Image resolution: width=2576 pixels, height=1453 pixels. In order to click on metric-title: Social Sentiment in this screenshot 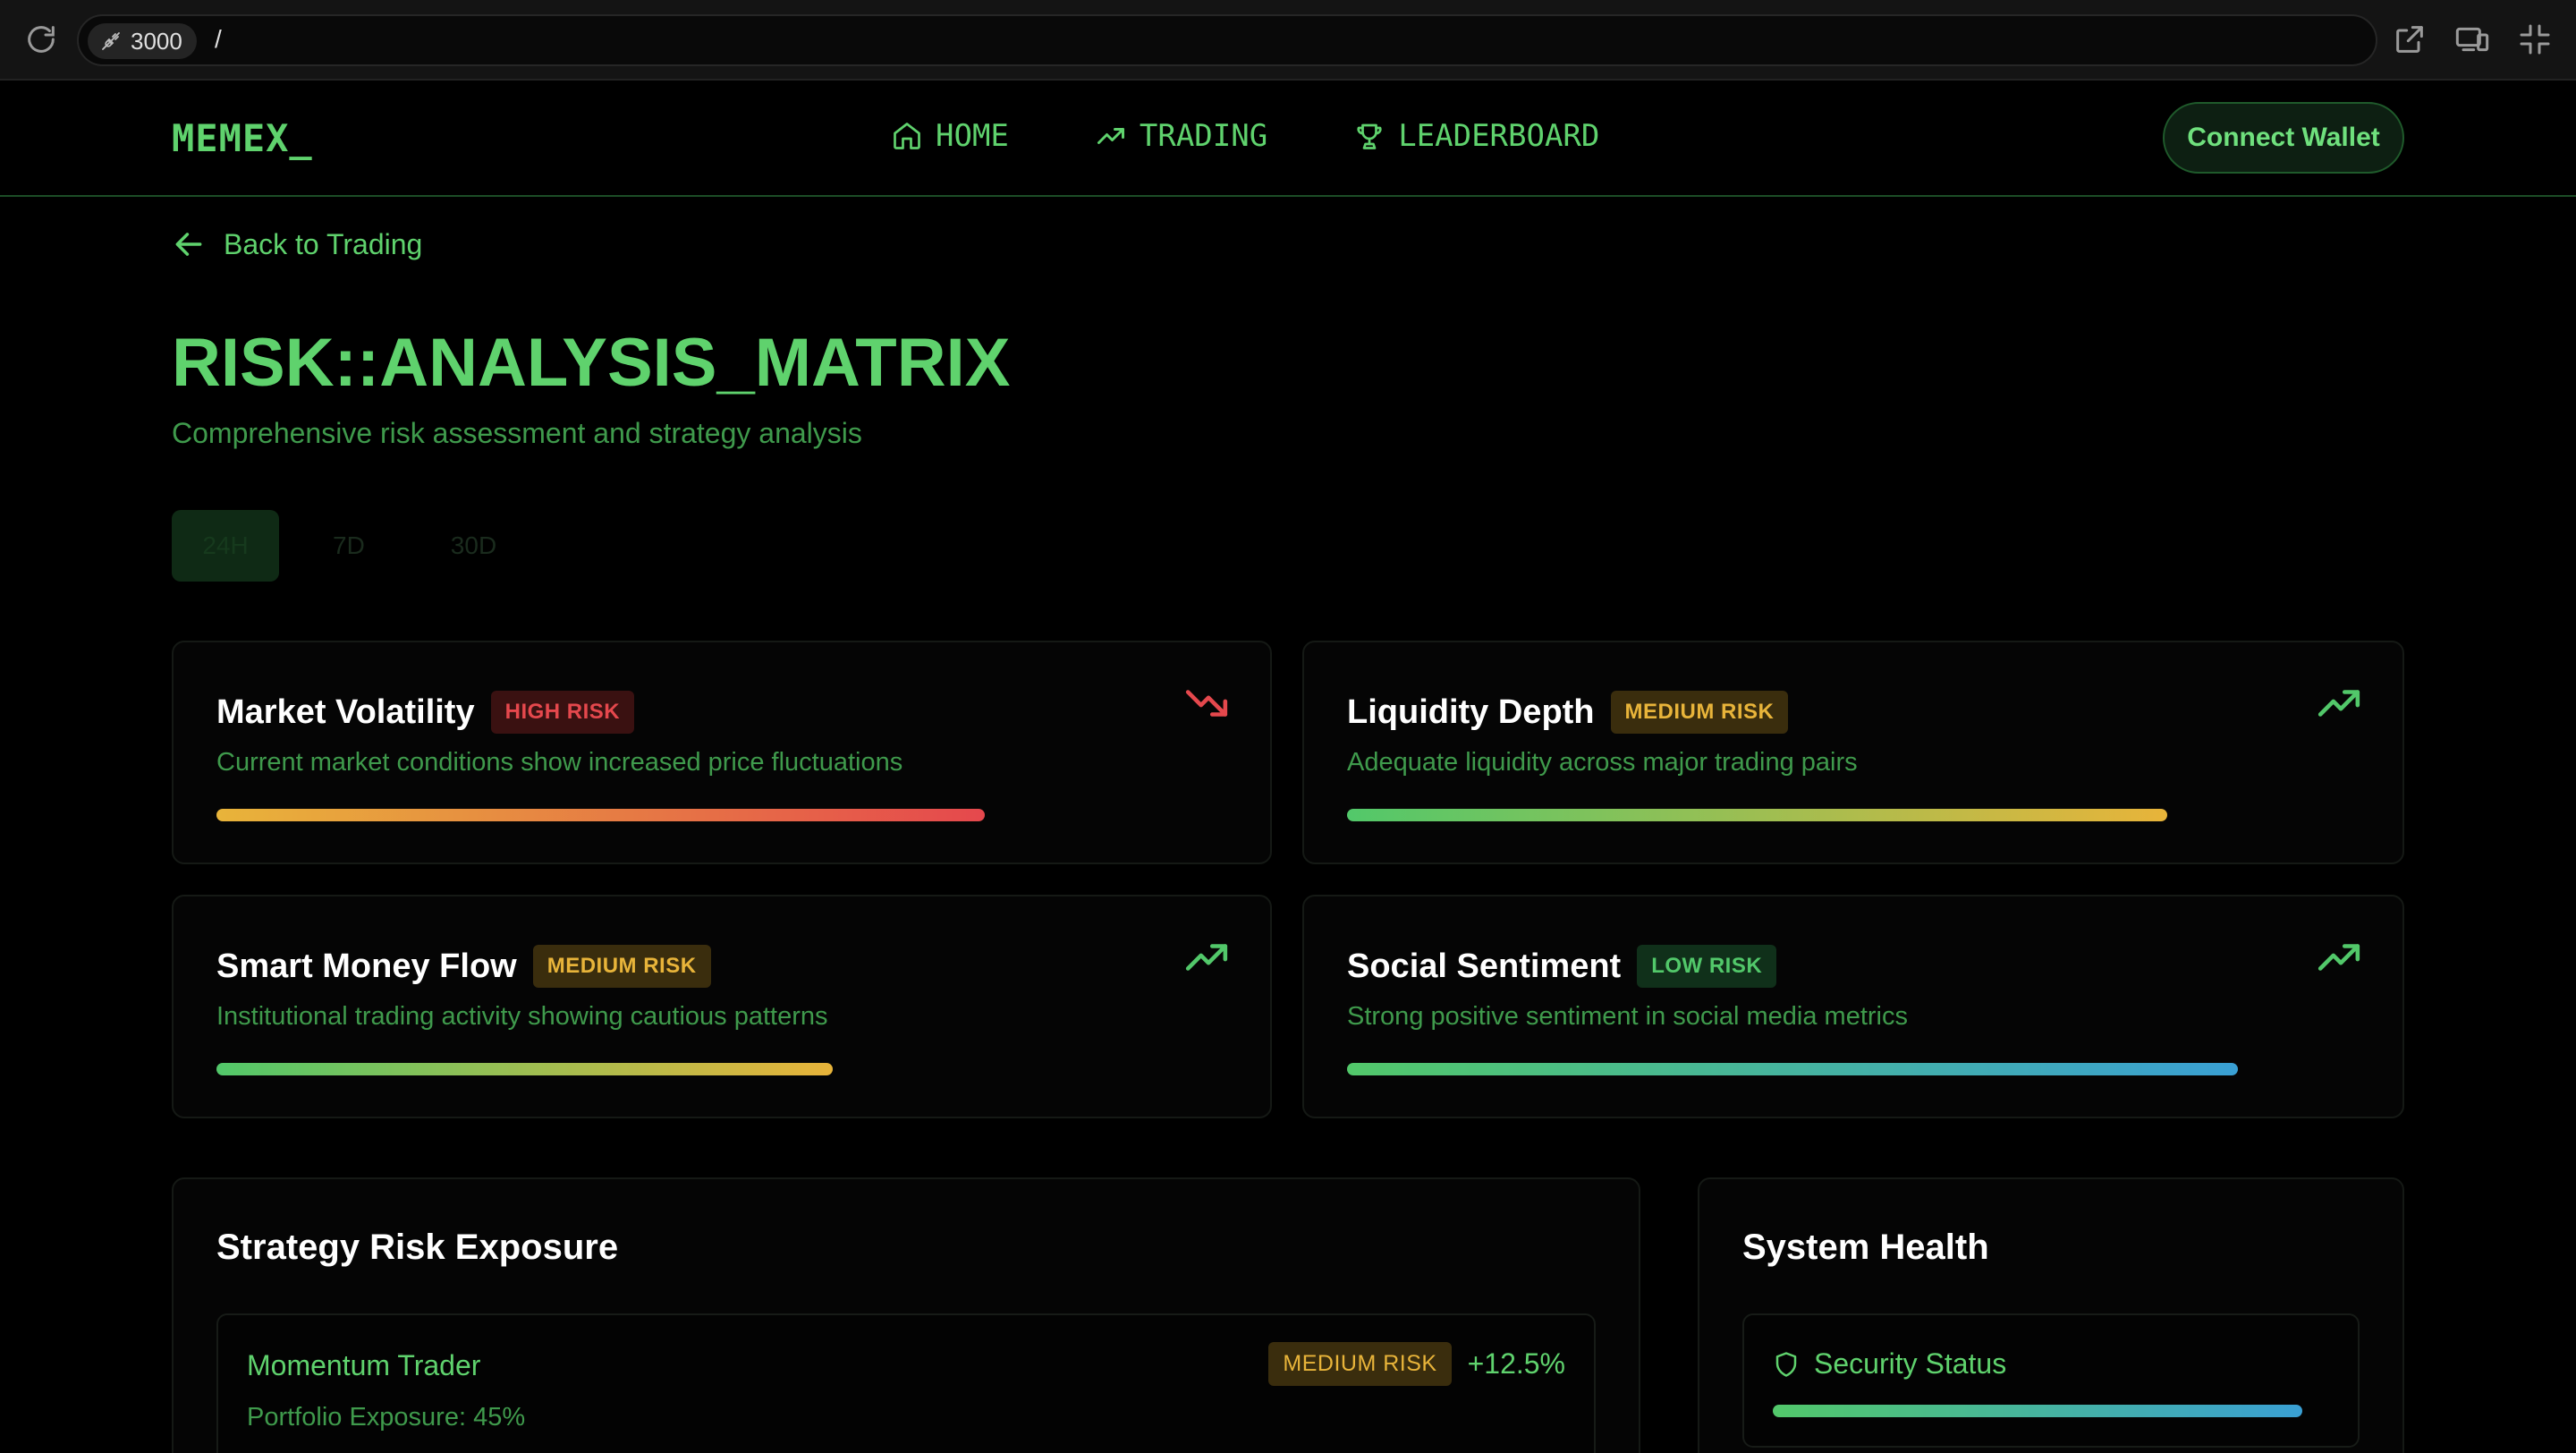, I will do `click(1484, 966)`.